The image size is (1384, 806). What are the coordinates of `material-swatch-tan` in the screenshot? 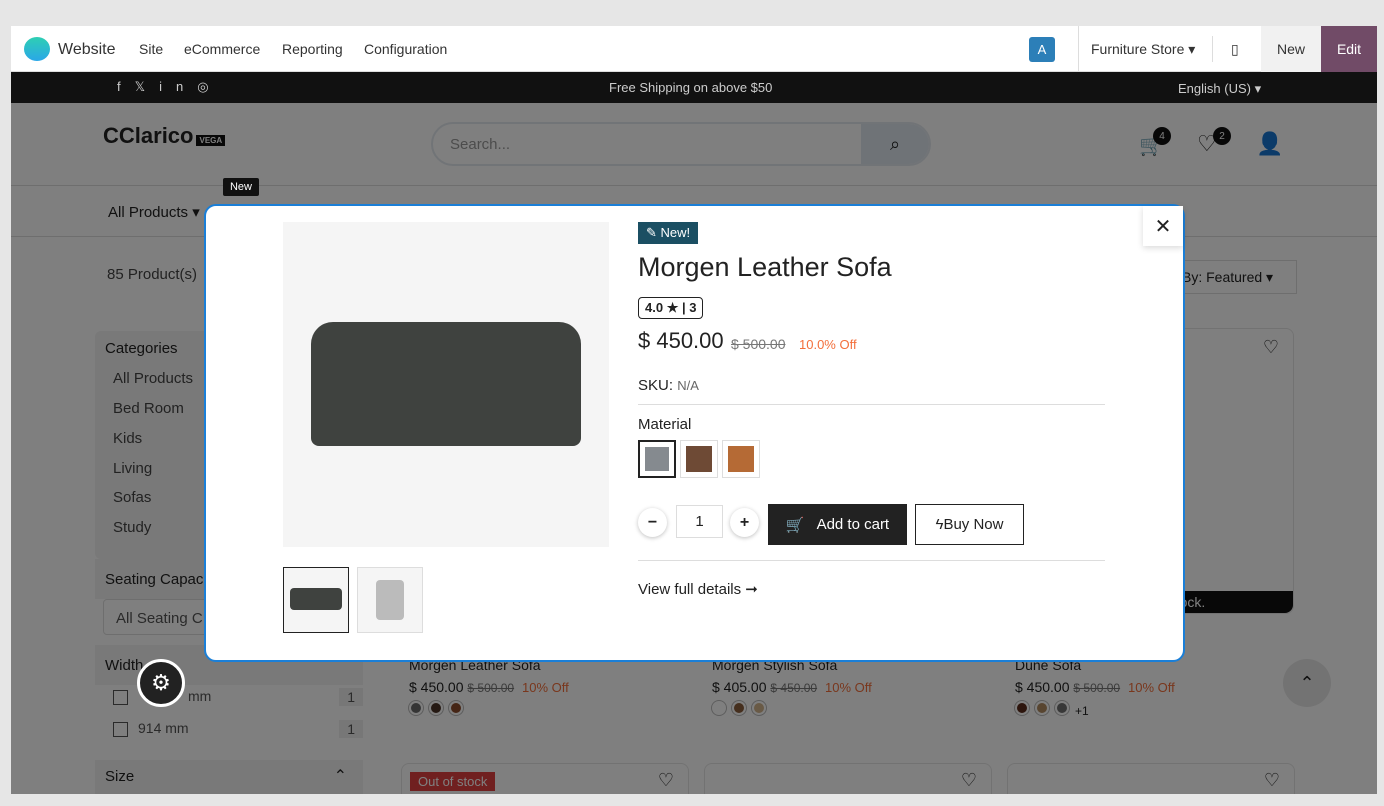 It's located at (741, 459).